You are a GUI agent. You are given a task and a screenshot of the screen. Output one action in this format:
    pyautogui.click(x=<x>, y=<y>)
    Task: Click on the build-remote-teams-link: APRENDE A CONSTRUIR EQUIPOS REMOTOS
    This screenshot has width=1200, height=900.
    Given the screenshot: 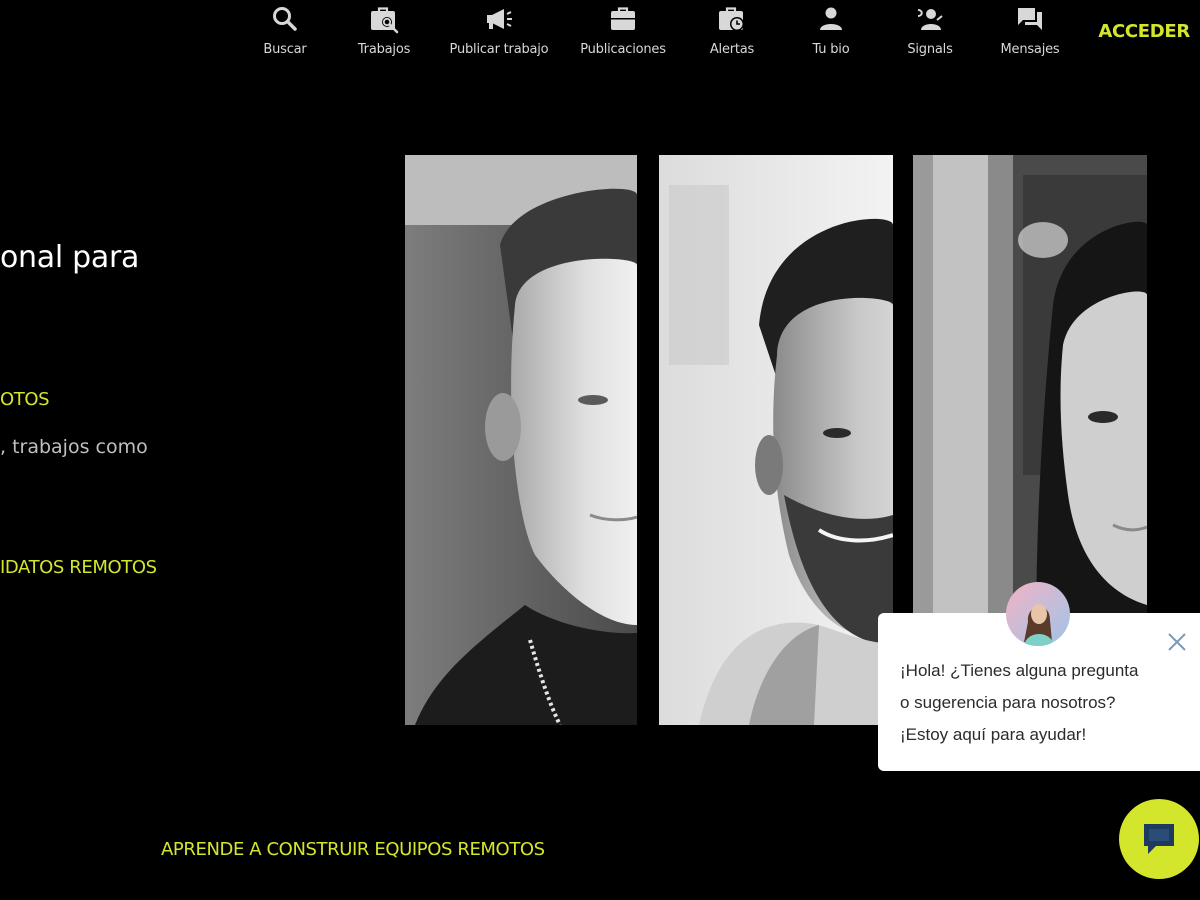 What is the action you would take?
    pyautogui.click(x=353, y=849)
    